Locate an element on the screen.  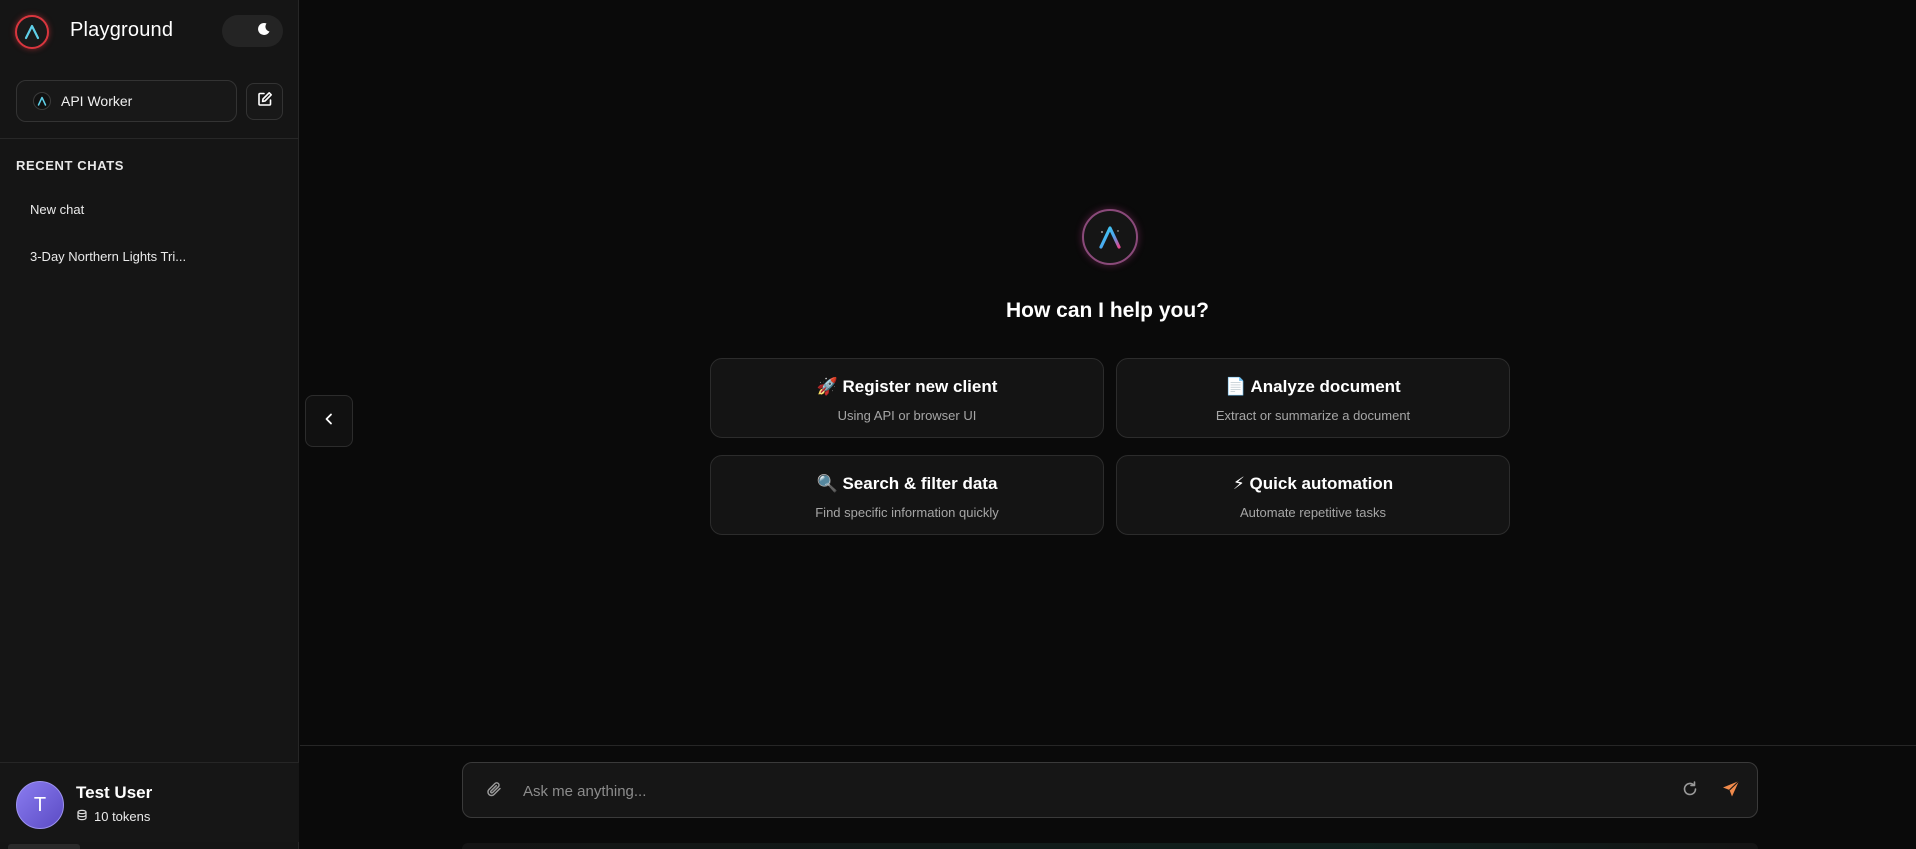
assistant-selector: API Worker is located at coordinates (126, 101).